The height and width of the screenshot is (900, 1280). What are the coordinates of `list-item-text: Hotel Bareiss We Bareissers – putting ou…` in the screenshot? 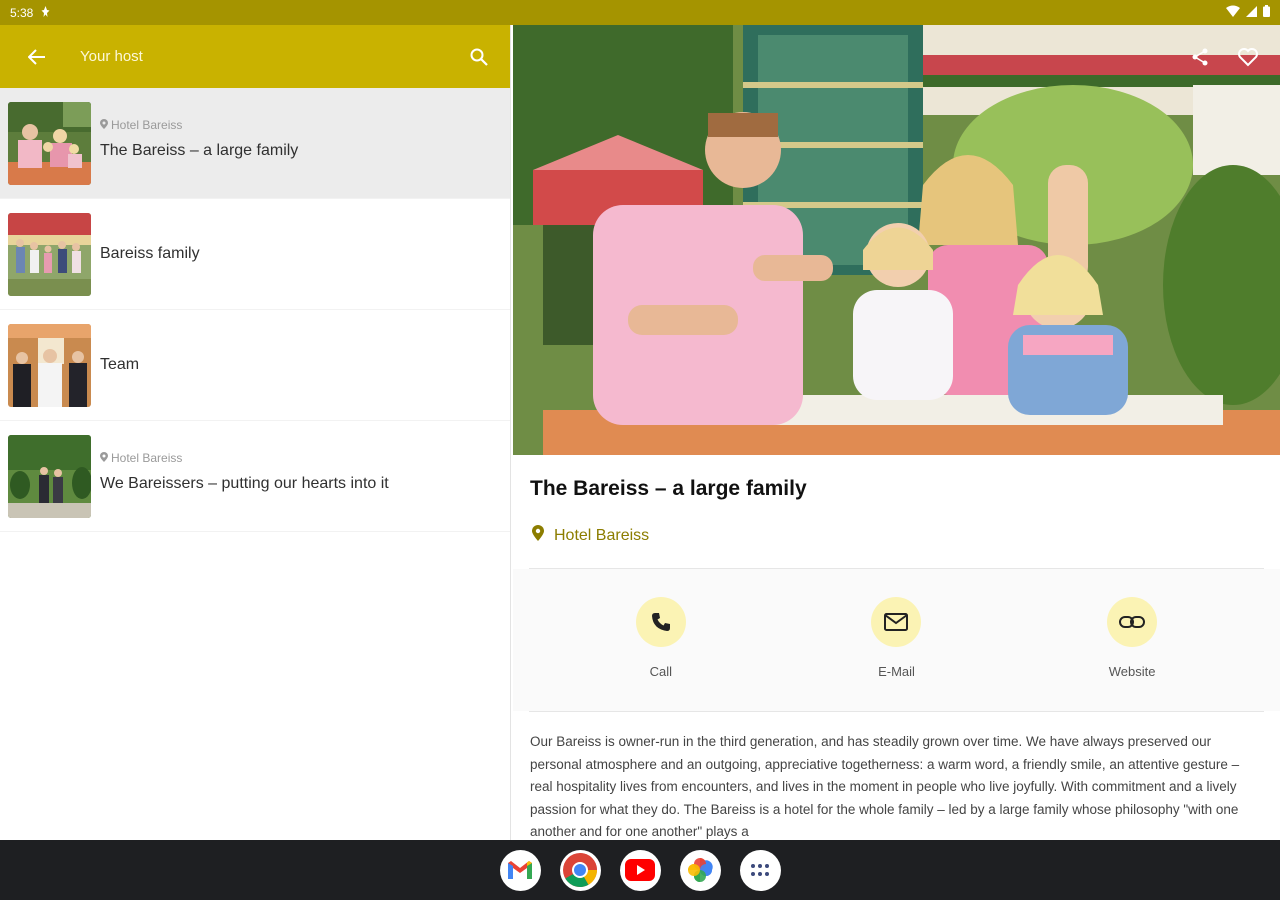 It's located at (244, 472).